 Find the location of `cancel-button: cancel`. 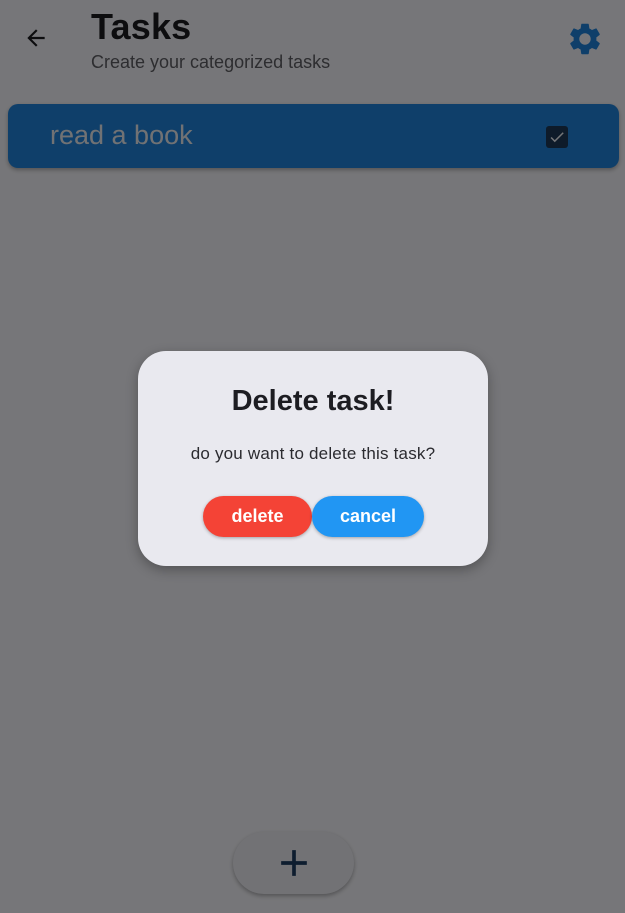

cancel-button: cancel is located at coordinates (368, 516).